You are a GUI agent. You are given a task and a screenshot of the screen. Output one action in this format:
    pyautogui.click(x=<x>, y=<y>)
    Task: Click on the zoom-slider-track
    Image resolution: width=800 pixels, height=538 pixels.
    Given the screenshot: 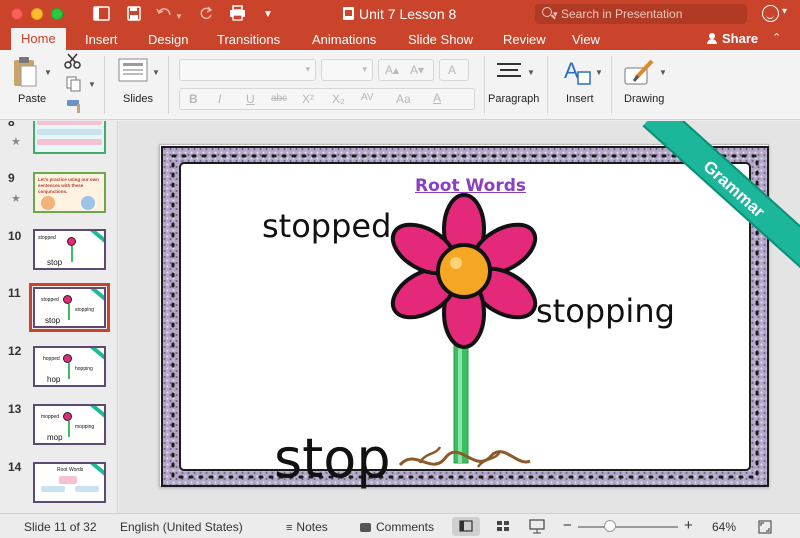 What is the action you would take?
    pyautogui.click(x=628, y=527)
    